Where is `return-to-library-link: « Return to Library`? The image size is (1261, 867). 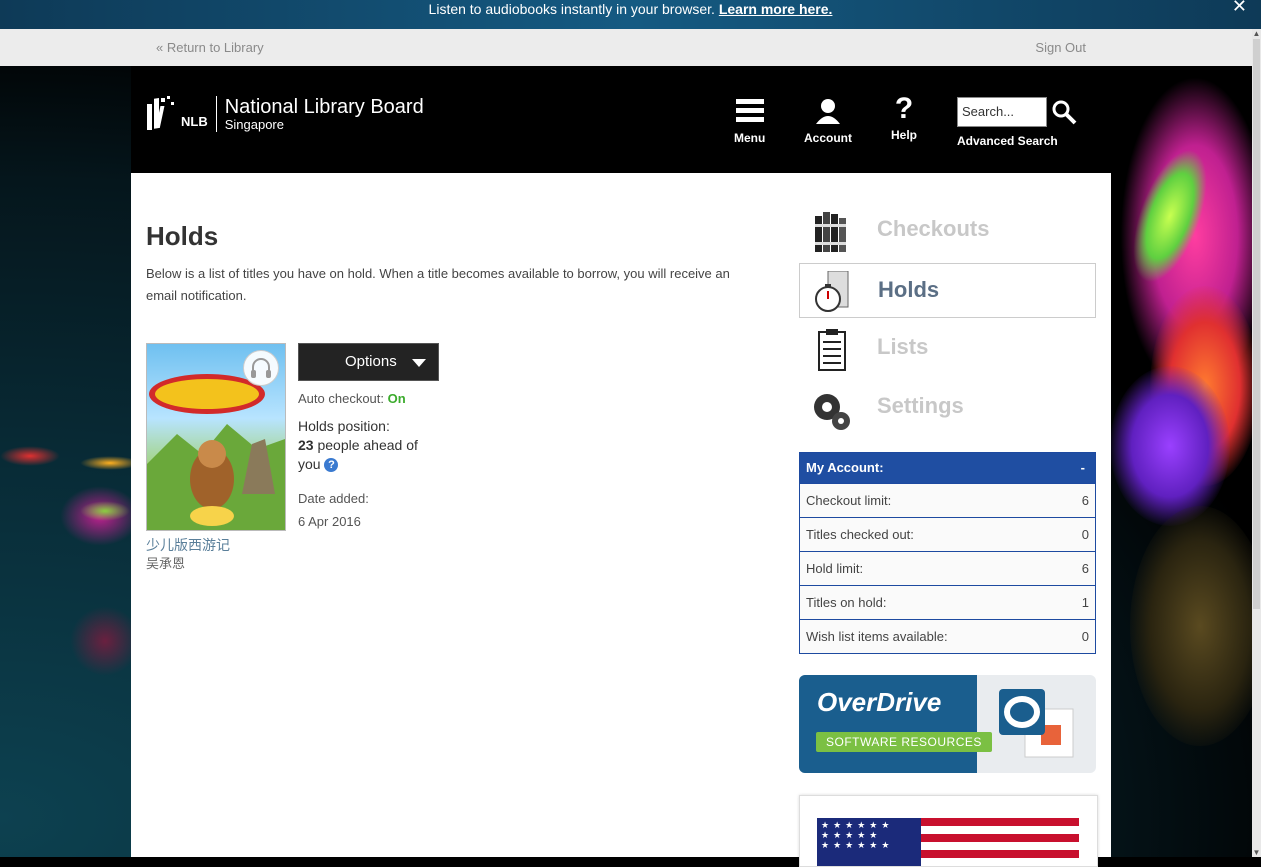
return-to-library-link: « Return to Library is located at coordinates (210, 47).